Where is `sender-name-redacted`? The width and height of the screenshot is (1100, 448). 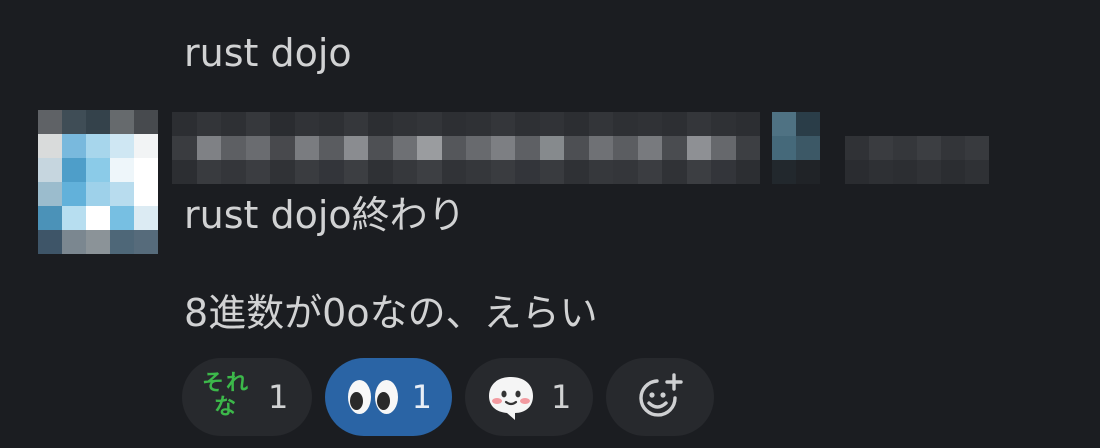 sender-name-redacted is located at coordinates (466, 148).